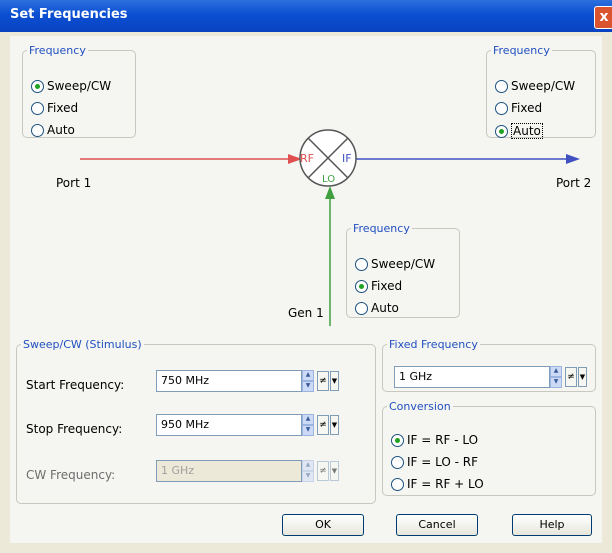 This screenshot has width=612, height=553. I want to click on lo-sweep-radio: Sweep/CW, so click(395, 264).